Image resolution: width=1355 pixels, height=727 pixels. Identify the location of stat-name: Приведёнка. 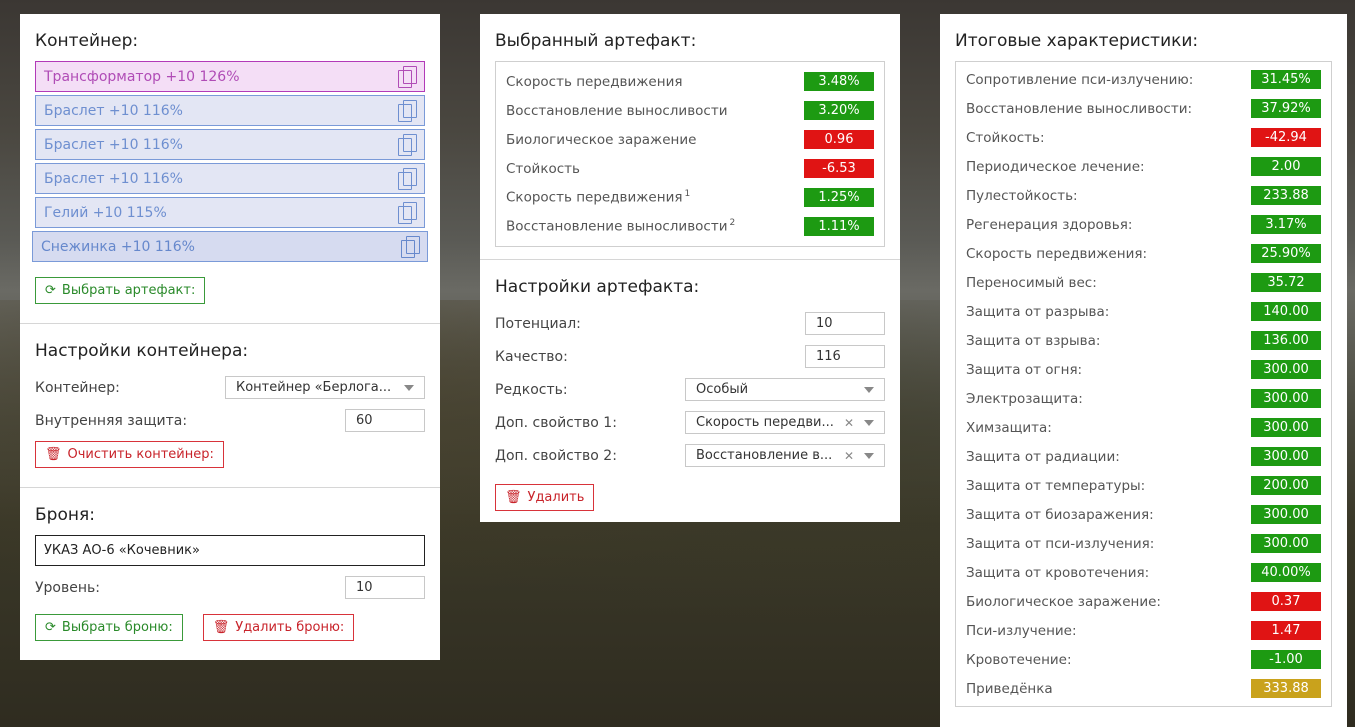
(1009, 689).